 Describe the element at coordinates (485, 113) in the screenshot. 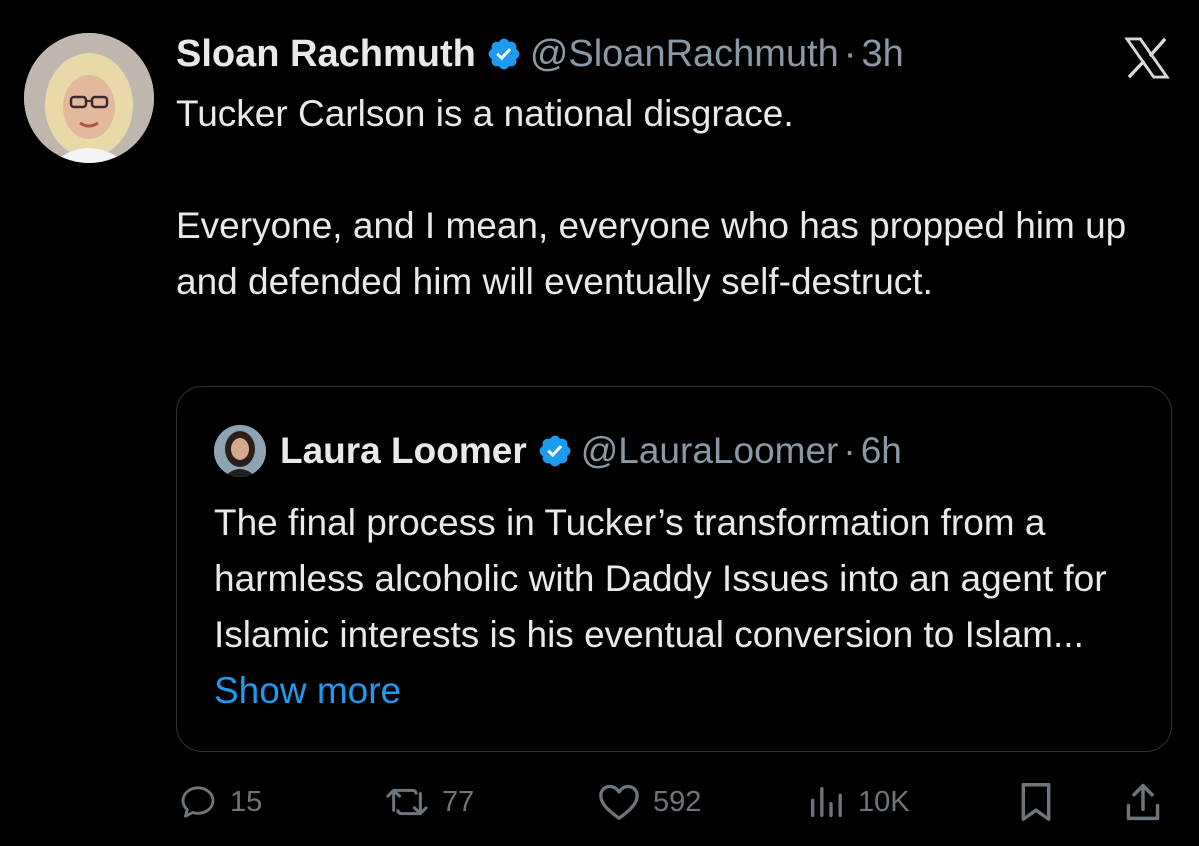

I see `post-paragraph: Tucker Carlson is a national disgrace.` at that location.